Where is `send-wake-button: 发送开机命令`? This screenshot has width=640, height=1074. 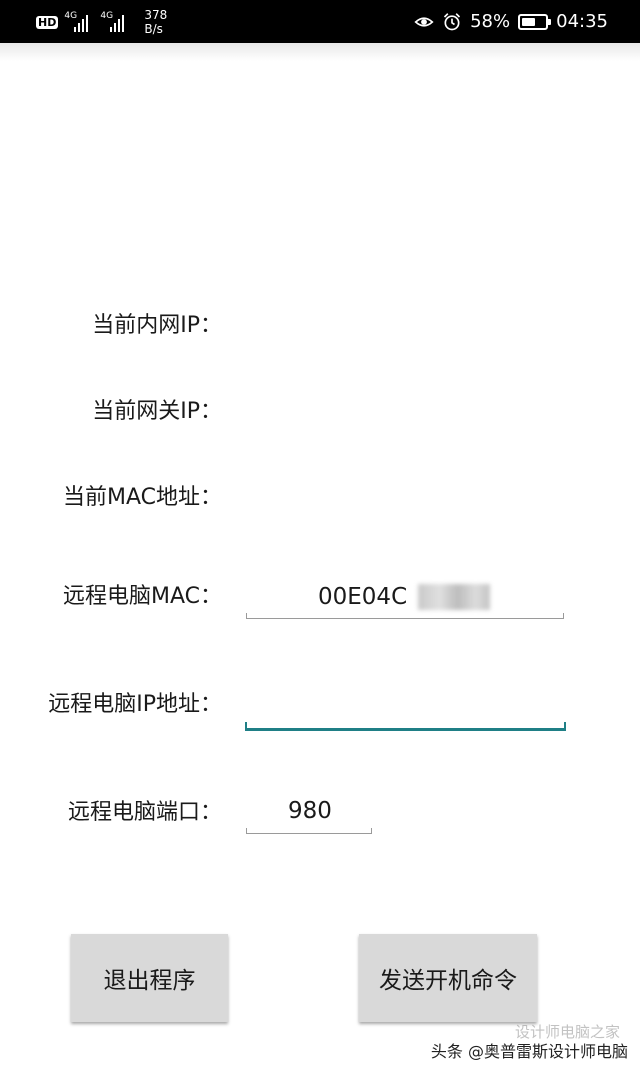
send-wake-button: 发送开机命令 is located at coordinates (448, 978).